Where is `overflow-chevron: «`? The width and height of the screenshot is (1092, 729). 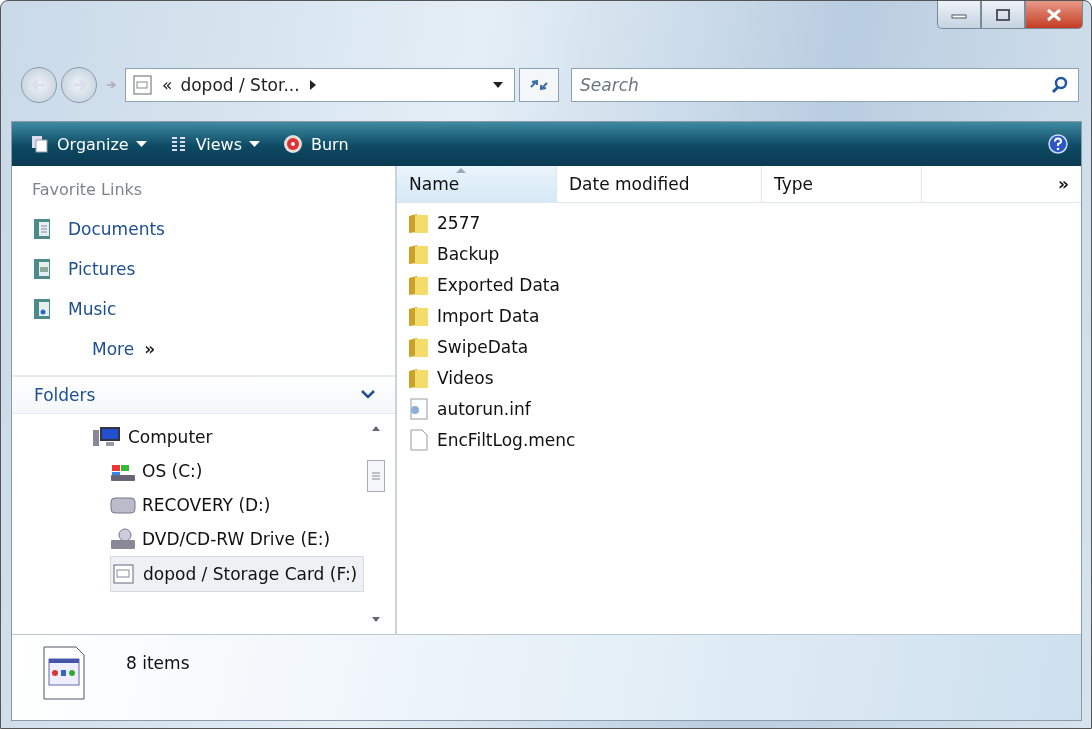
overflow-chevron: « is located at coordinates (167, 85).